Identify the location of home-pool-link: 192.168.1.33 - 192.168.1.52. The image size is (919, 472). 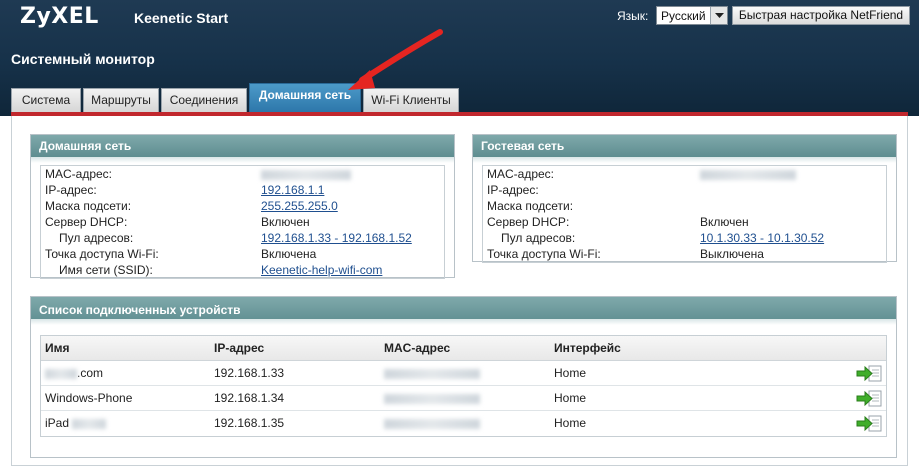
(336, 238).